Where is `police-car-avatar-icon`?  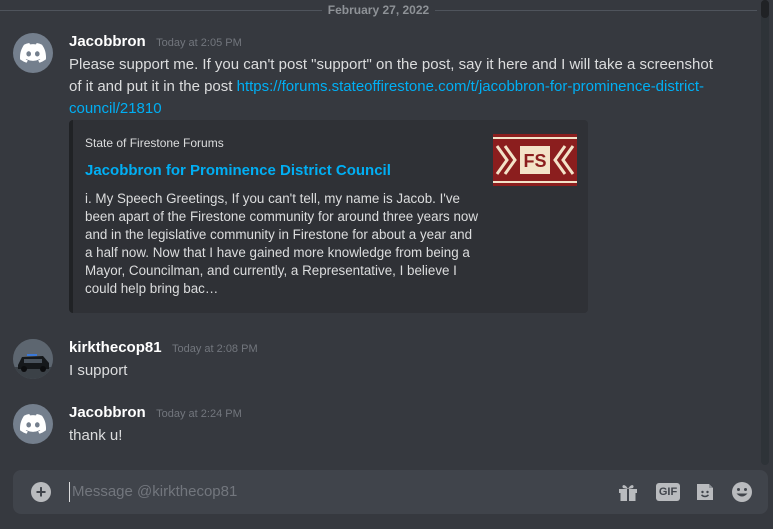 police-car-avatar-icon is located at coordinates (33, 359).